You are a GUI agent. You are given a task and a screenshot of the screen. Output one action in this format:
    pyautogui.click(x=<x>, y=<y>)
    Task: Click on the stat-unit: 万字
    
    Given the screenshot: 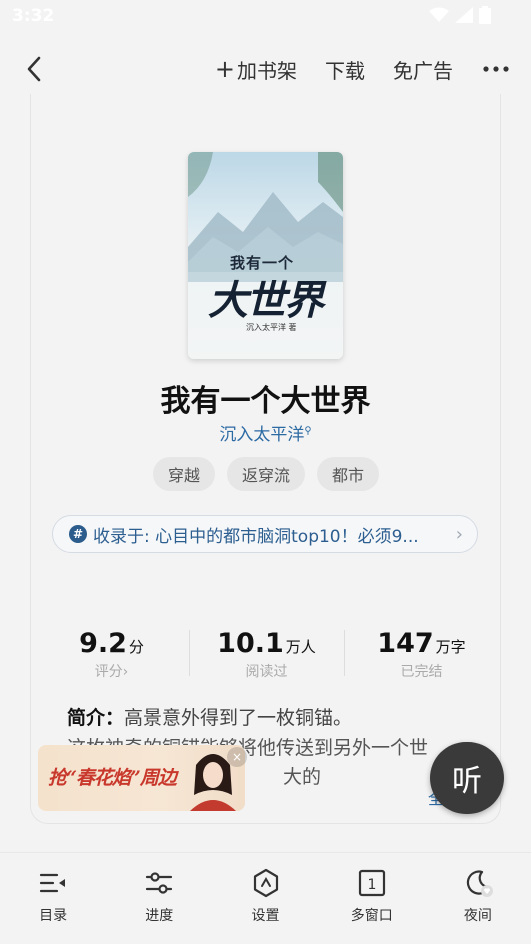 What is the action you would take?
    pyautogui.click(x=450, y=647)
    